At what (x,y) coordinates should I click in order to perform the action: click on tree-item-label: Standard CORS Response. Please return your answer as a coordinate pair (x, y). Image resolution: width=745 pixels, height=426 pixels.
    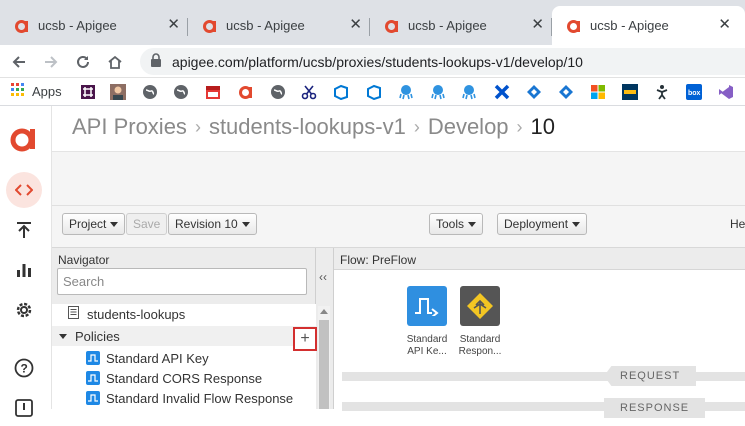
    Looking at the image, I should click on (184, 378).